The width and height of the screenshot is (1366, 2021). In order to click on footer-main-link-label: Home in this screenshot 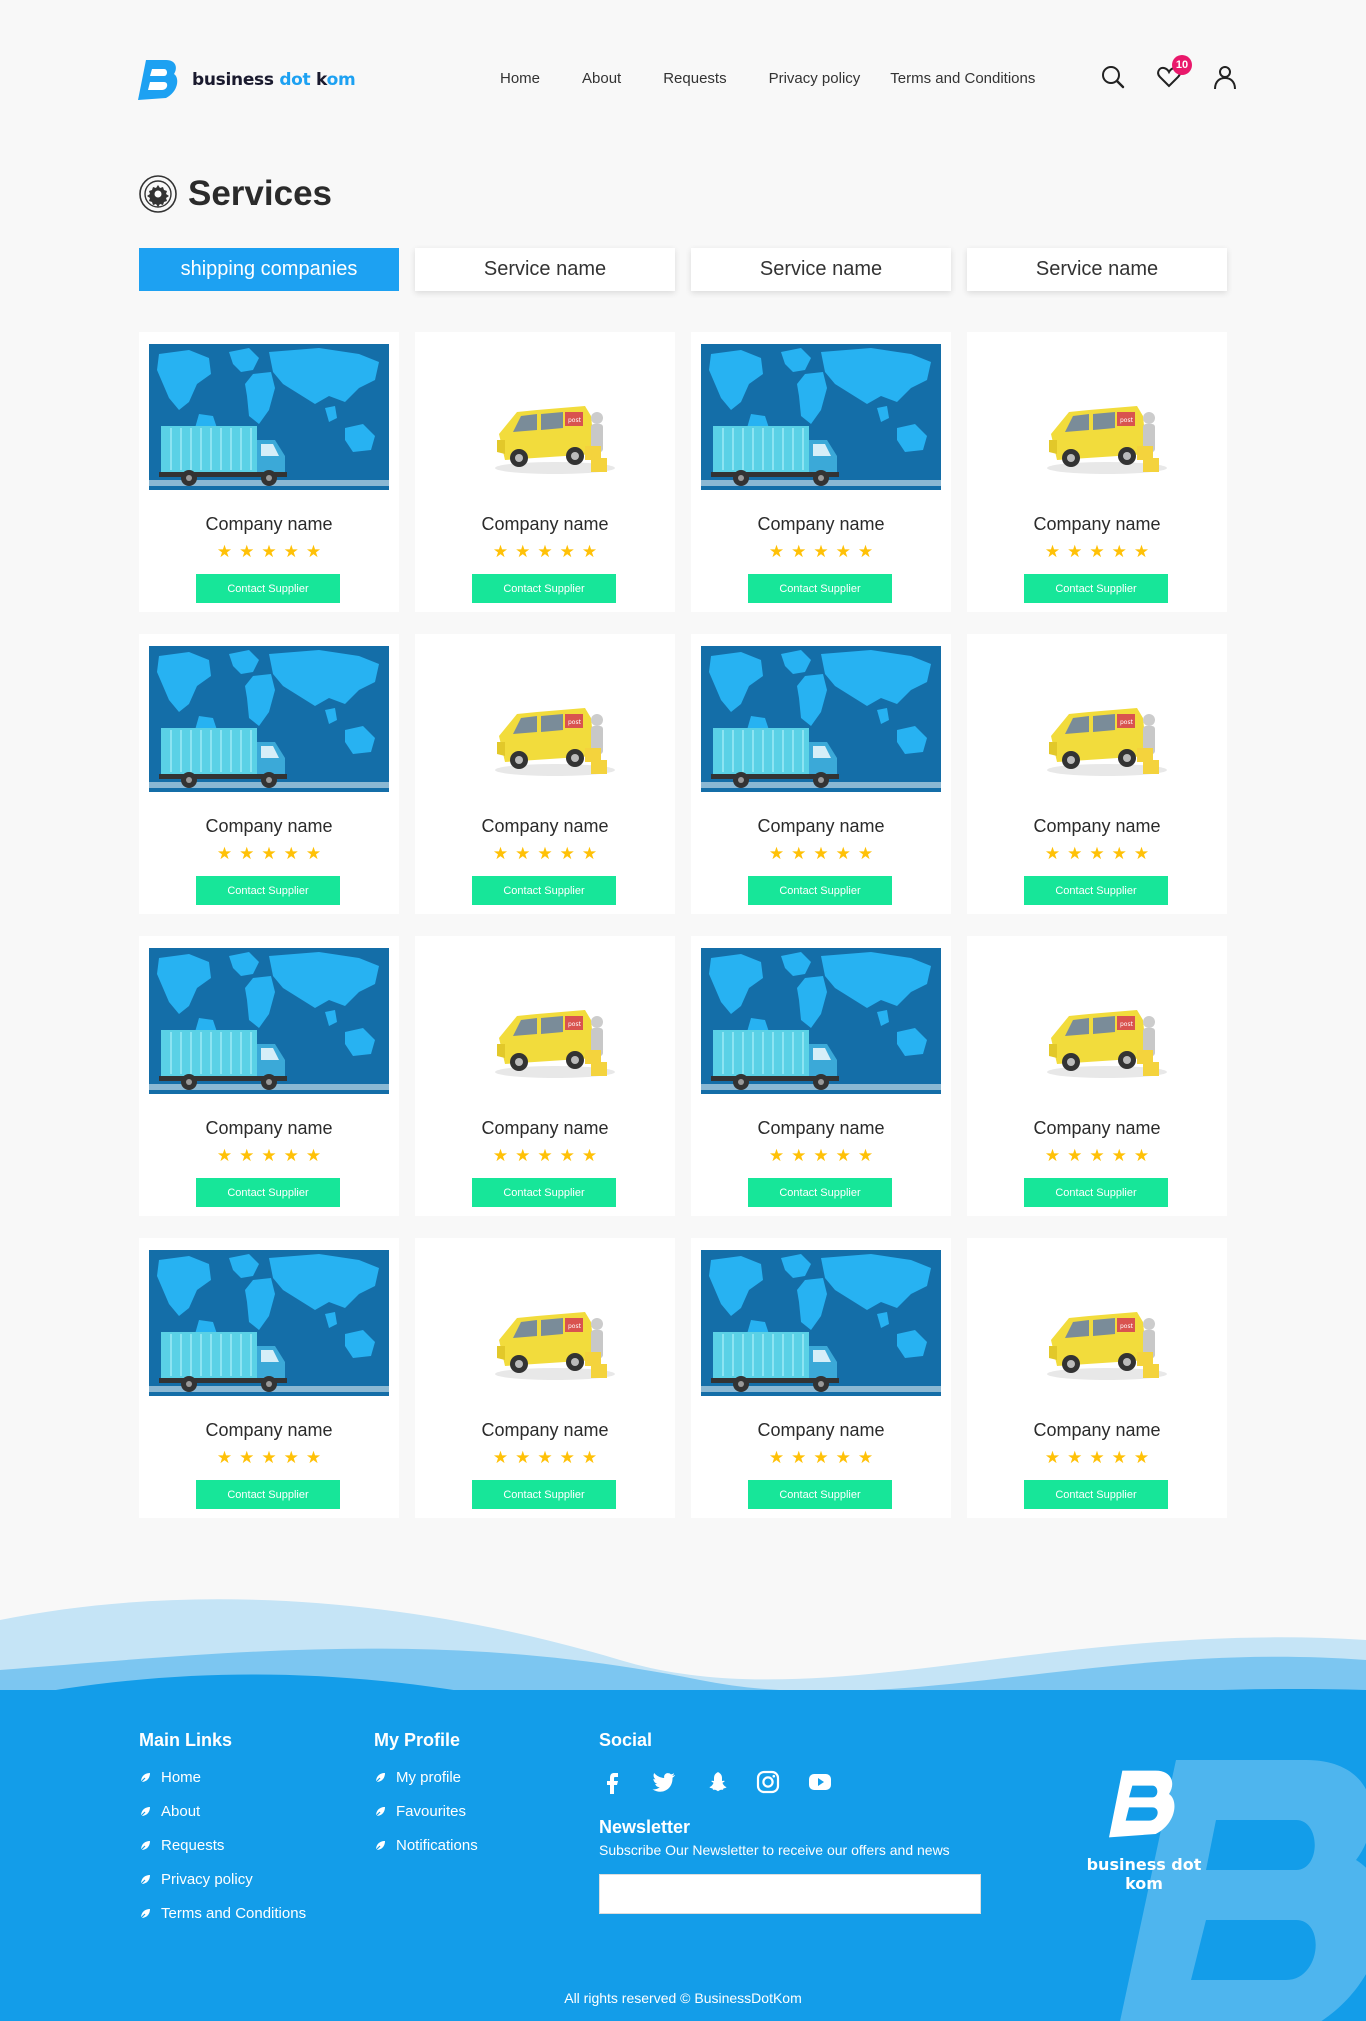, I will do `click(181, 1777)`.